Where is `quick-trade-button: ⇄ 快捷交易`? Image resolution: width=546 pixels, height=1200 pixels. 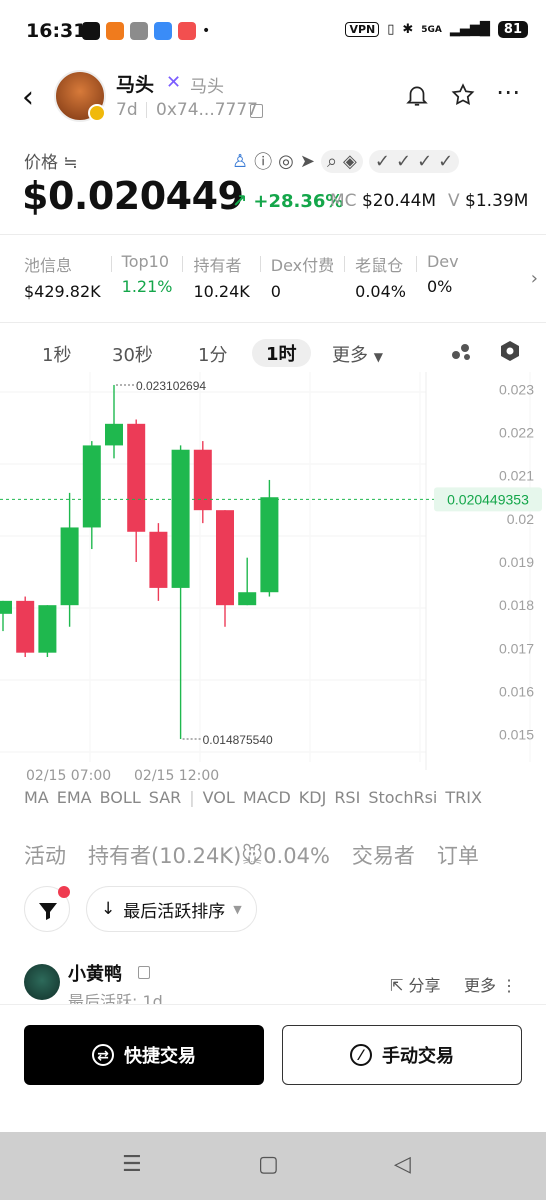
quick-trade-button: ⇄ 快捷交易 is located at coordinates (144, 1055).